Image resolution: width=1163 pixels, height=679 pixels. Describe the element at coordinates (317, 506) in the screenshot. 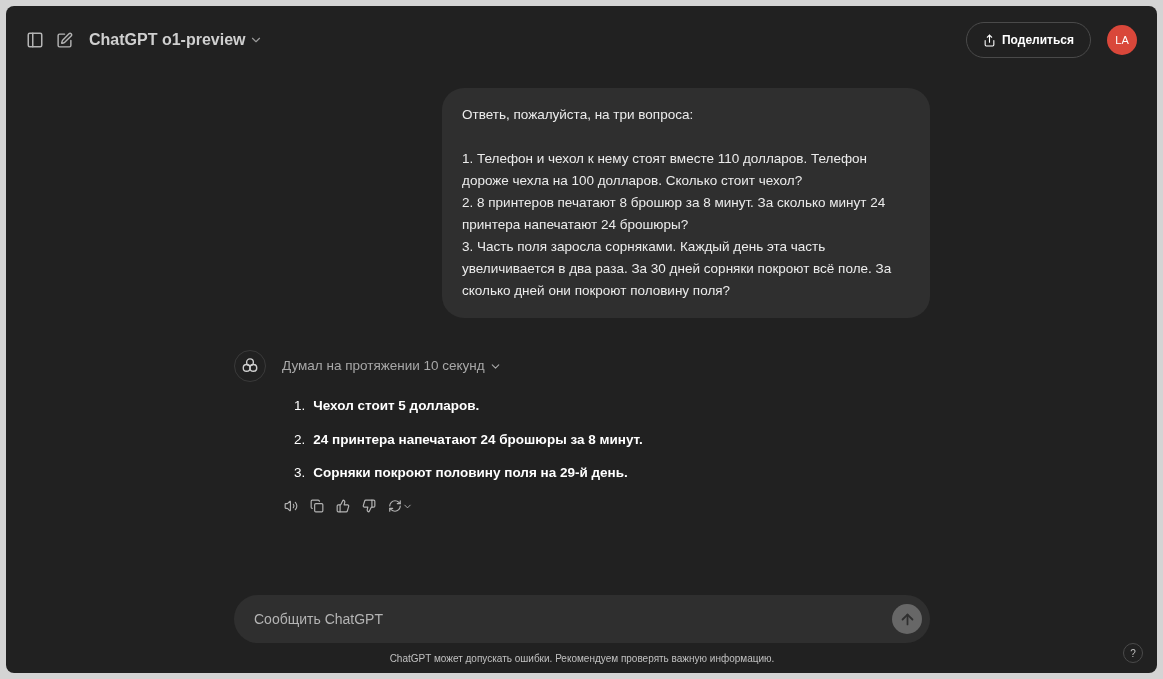

I see `copy-icon` at that location.